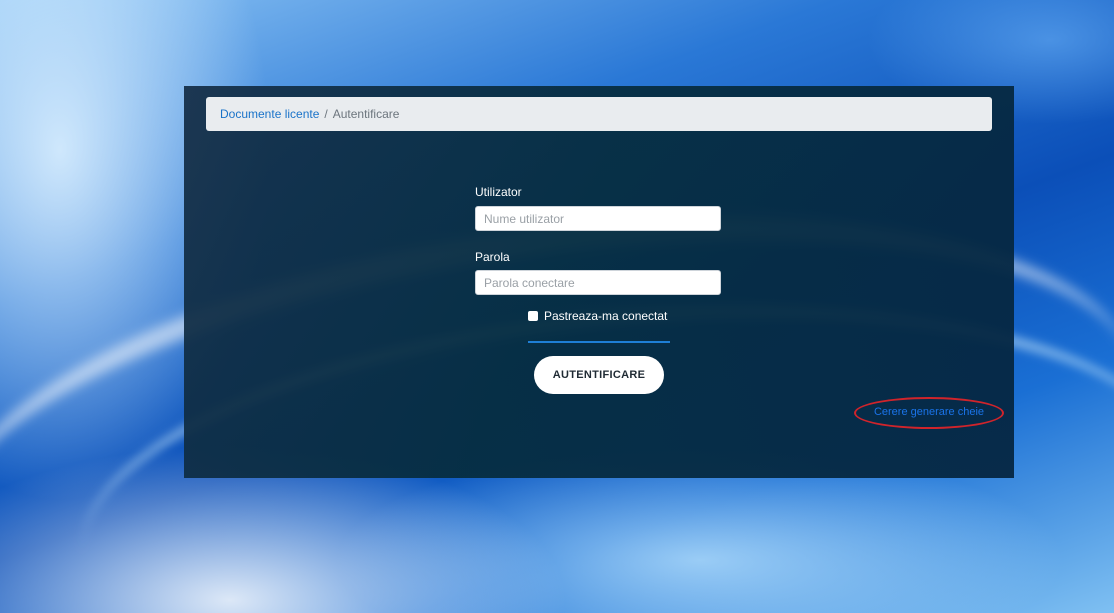 The height and width of the screenshot is (613, 1114). I want to click on form-divider, so click(599, 342).